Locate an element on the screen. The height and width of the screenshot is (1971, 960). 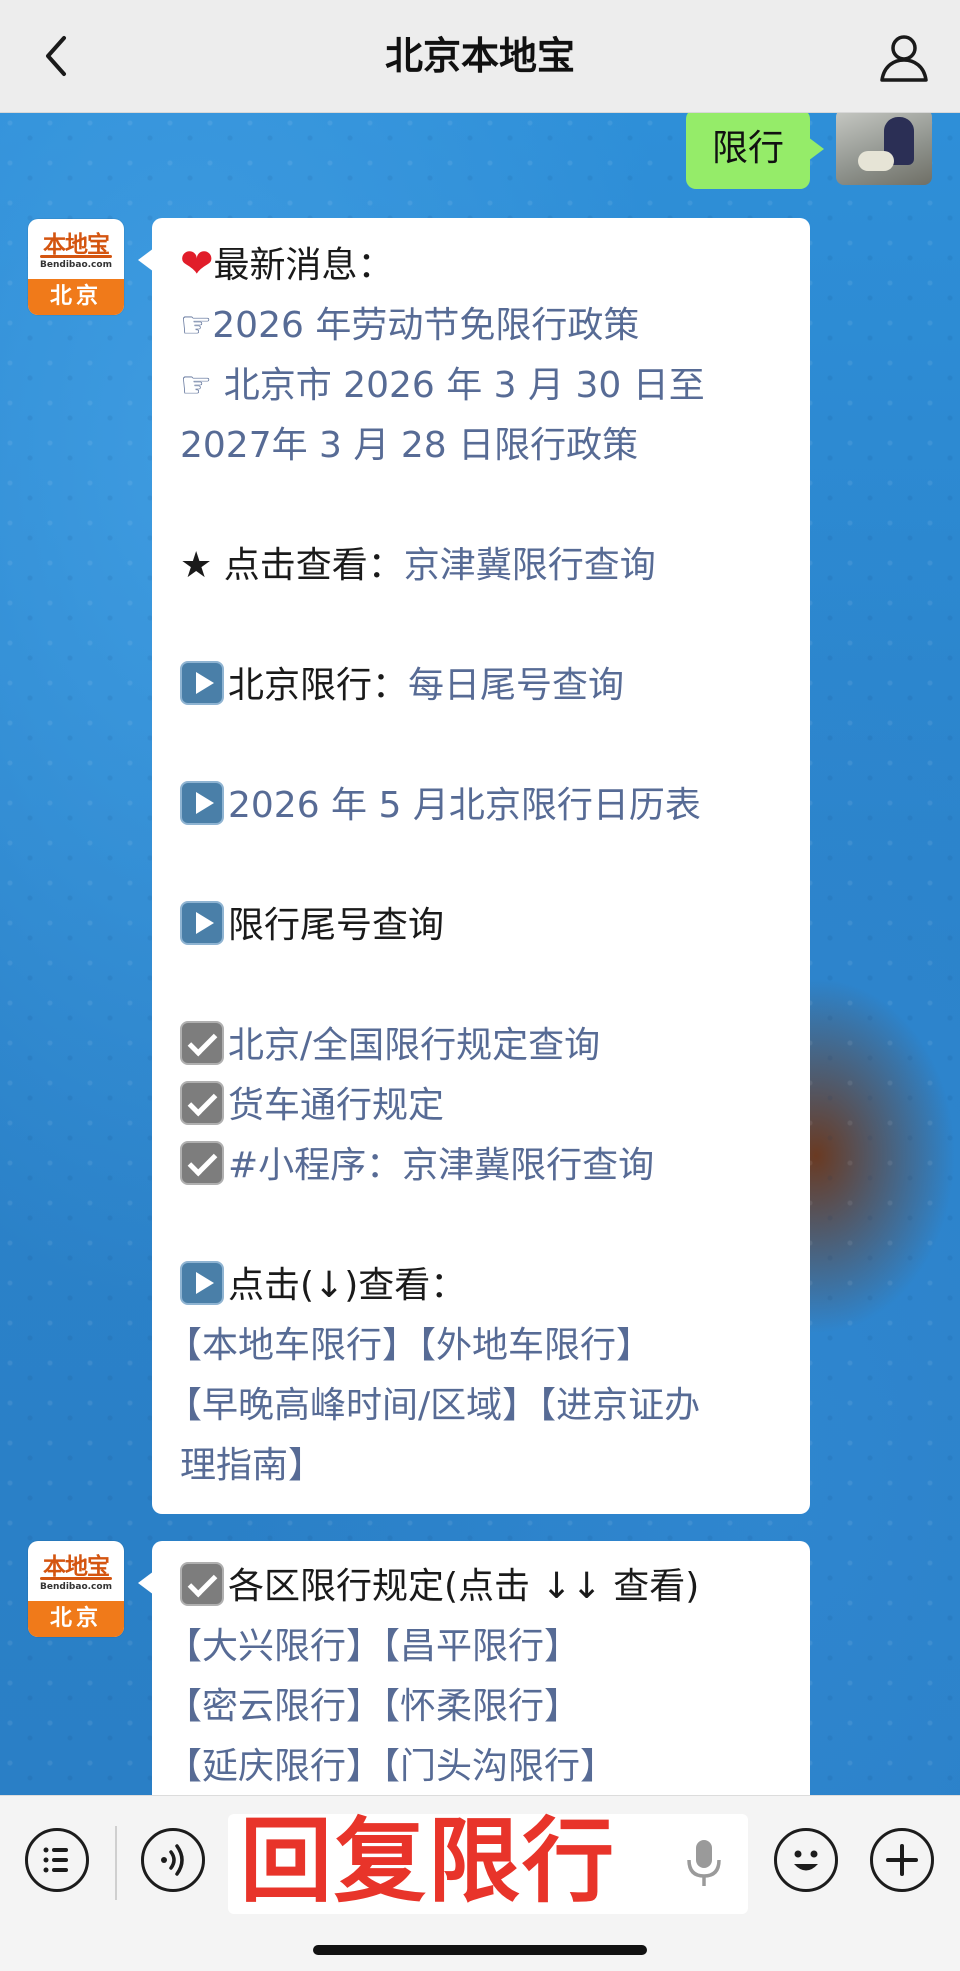
district-label: 各区限行规定(点击 ↓↓ 查看) is located at coordinates (464, 1586).